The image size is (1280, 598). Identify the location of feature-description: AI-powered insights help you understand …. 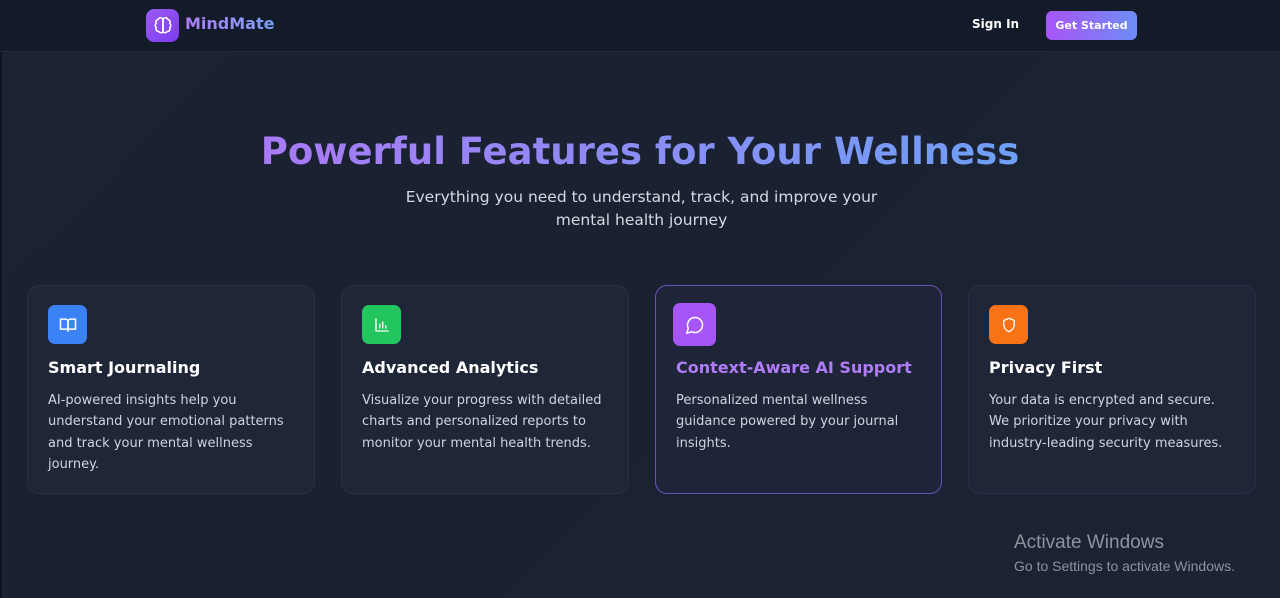
(166, 432).